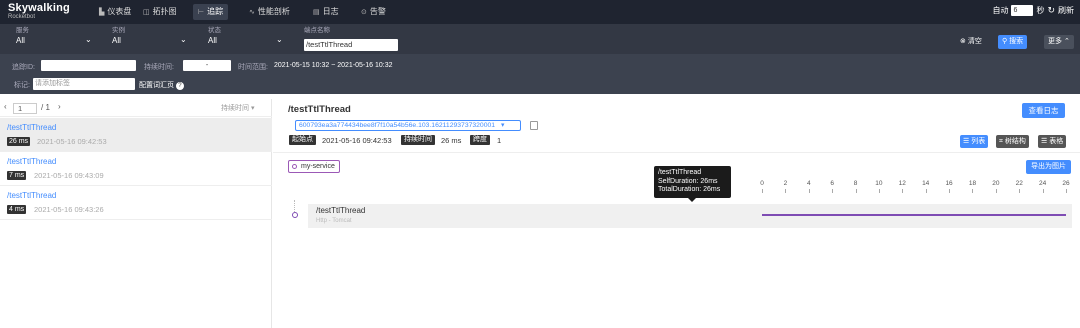 Image resolution: width=1080 pixels, height=328 pixels. What do you see at coordinates (17, 209) in the screenshot?
I see `trace-duration-badge: 4 ms` at bounding box center [17, 209].